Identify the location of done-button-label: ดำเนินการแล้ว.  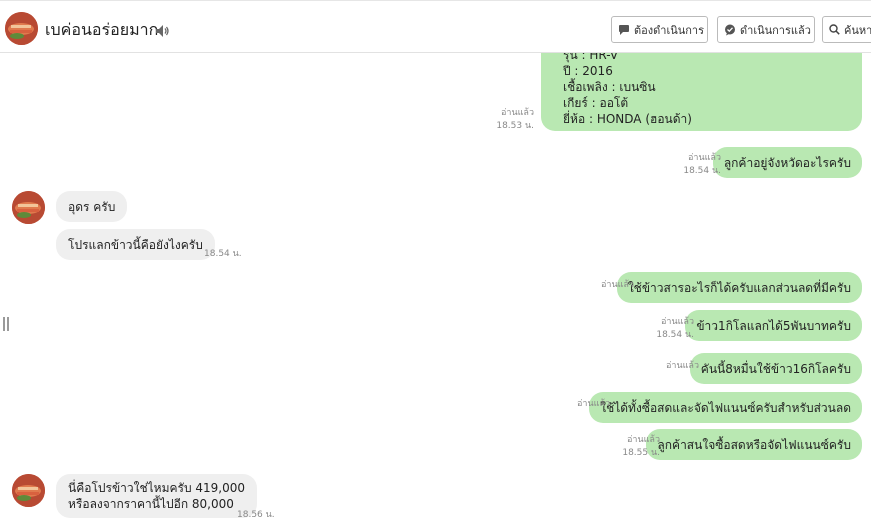
(775, 30).